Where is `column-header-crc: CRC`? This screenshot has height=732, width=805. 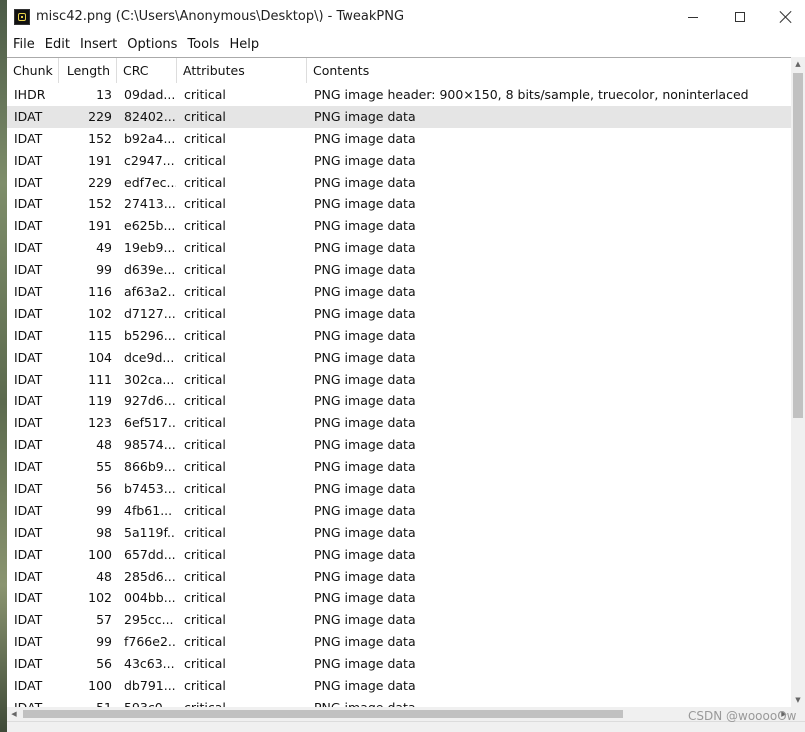
column-header-crc: CRC is located at coordinates (147, 70).